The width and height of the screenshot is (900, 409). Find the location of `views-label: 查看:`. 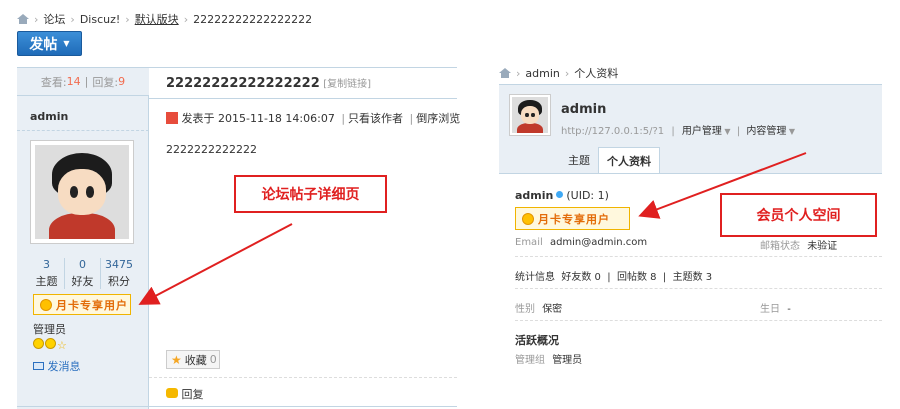

views-label: 查看: is located at coordinates (53, 82).